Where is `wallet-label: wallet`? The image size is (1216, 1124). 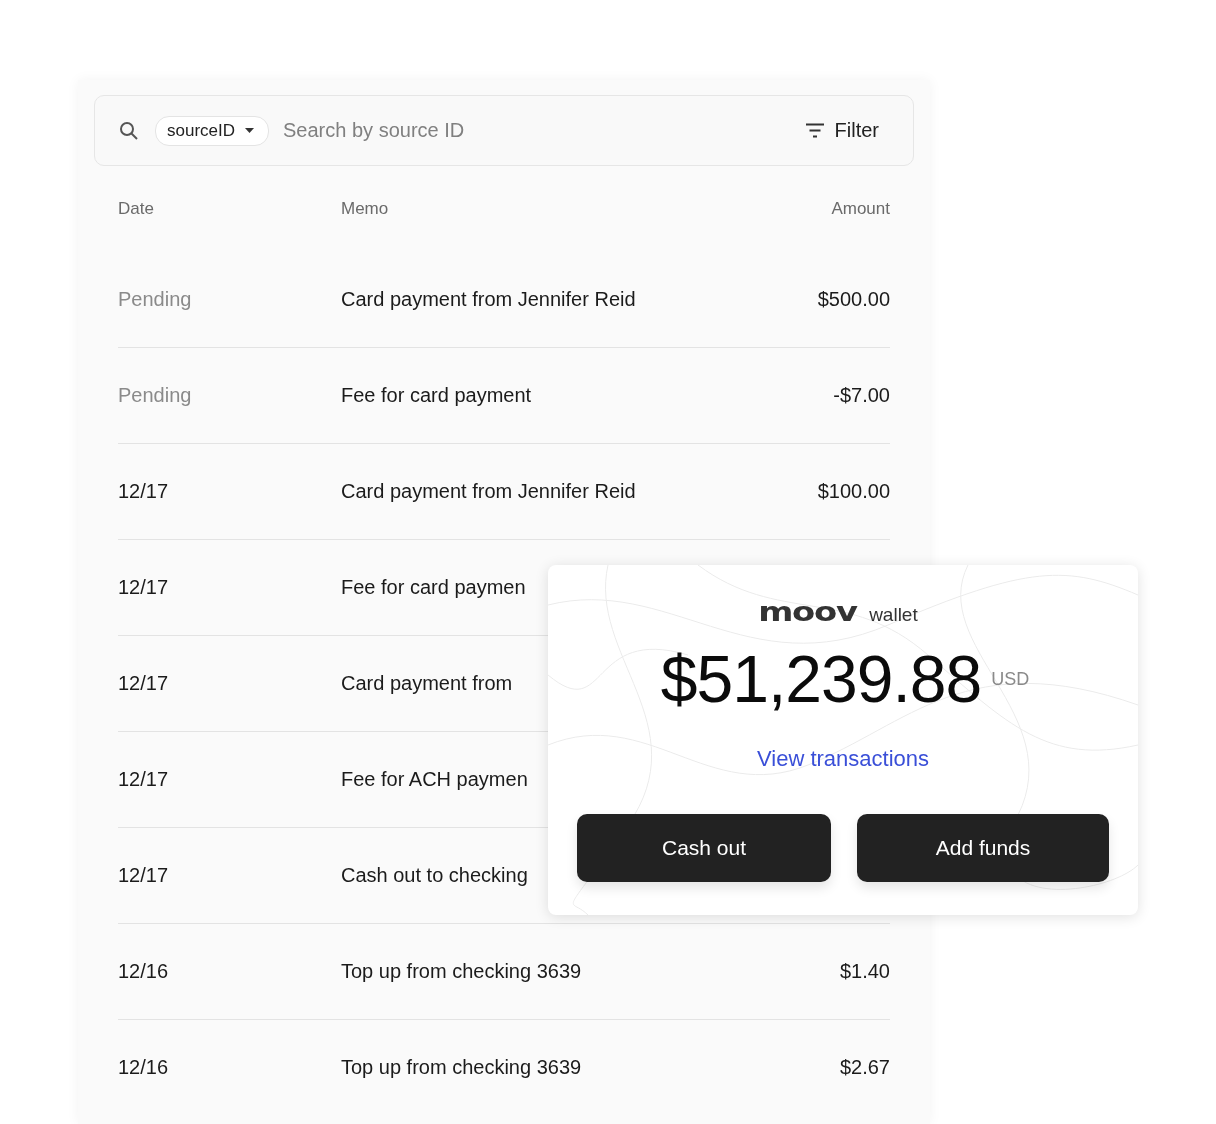 wallet-label: wallet is located at coordinates (893, 615).